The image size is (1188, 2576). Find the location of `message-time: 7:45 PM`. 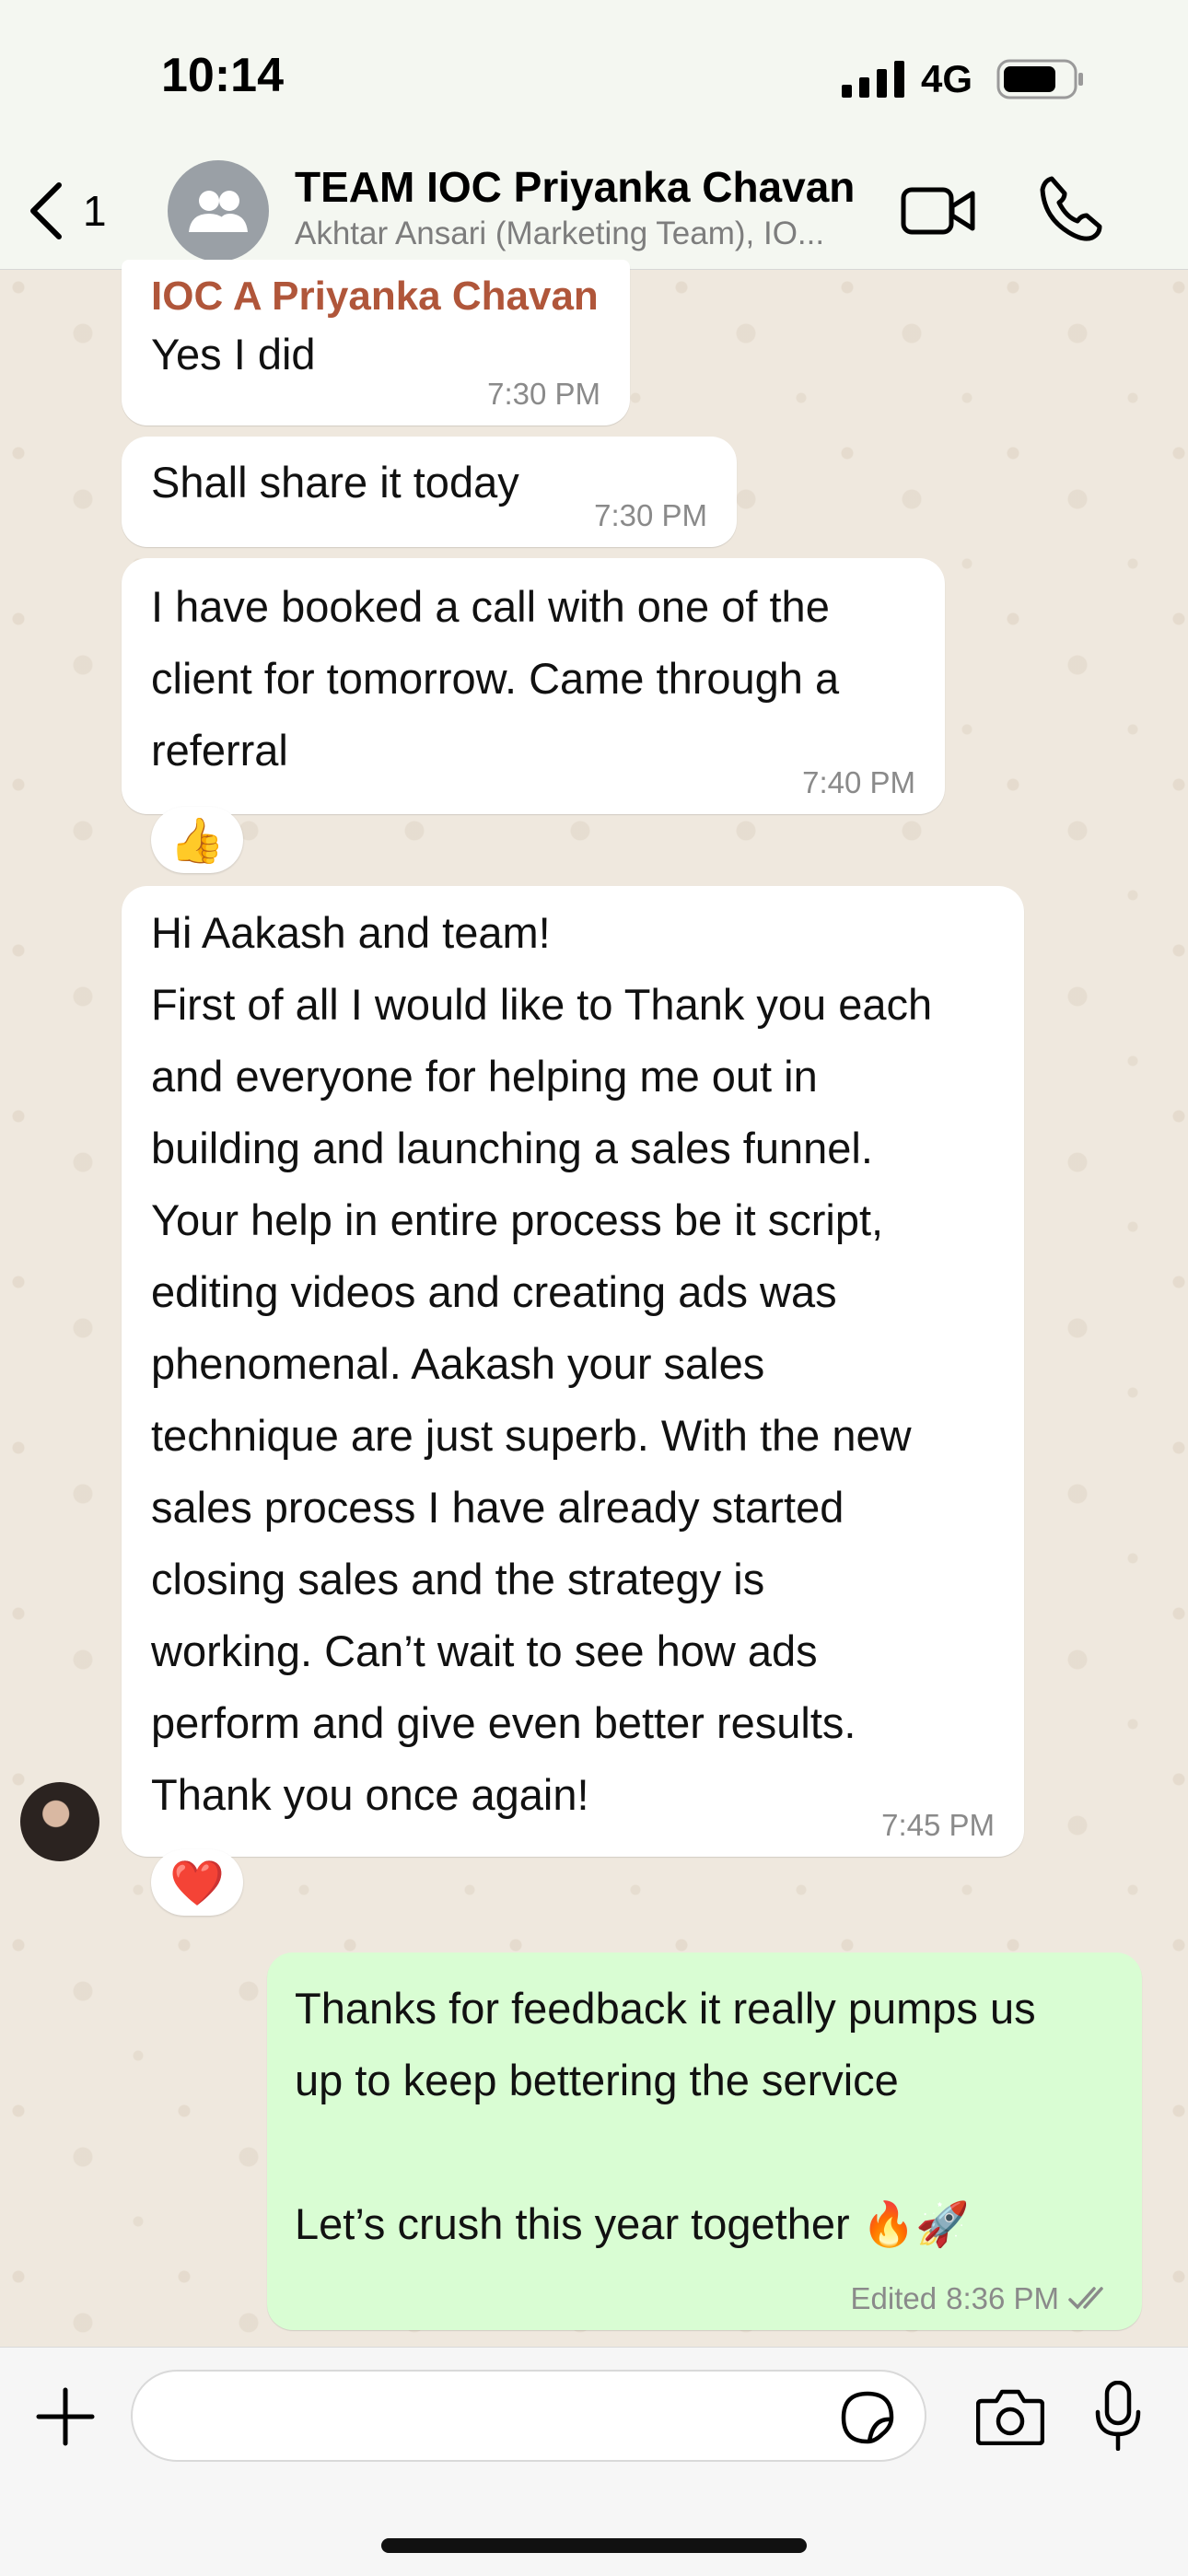

message-time: 7:45 PM is located at coordinates (938, 1825).